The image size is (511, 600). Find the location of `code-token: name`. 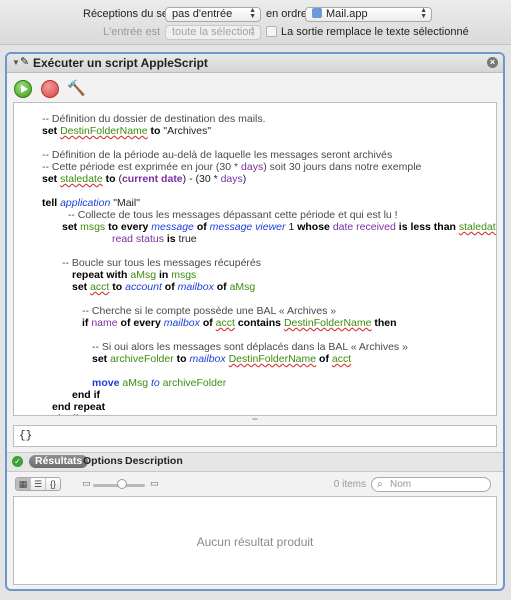

code-token: name is located at coordinates (104, 323).